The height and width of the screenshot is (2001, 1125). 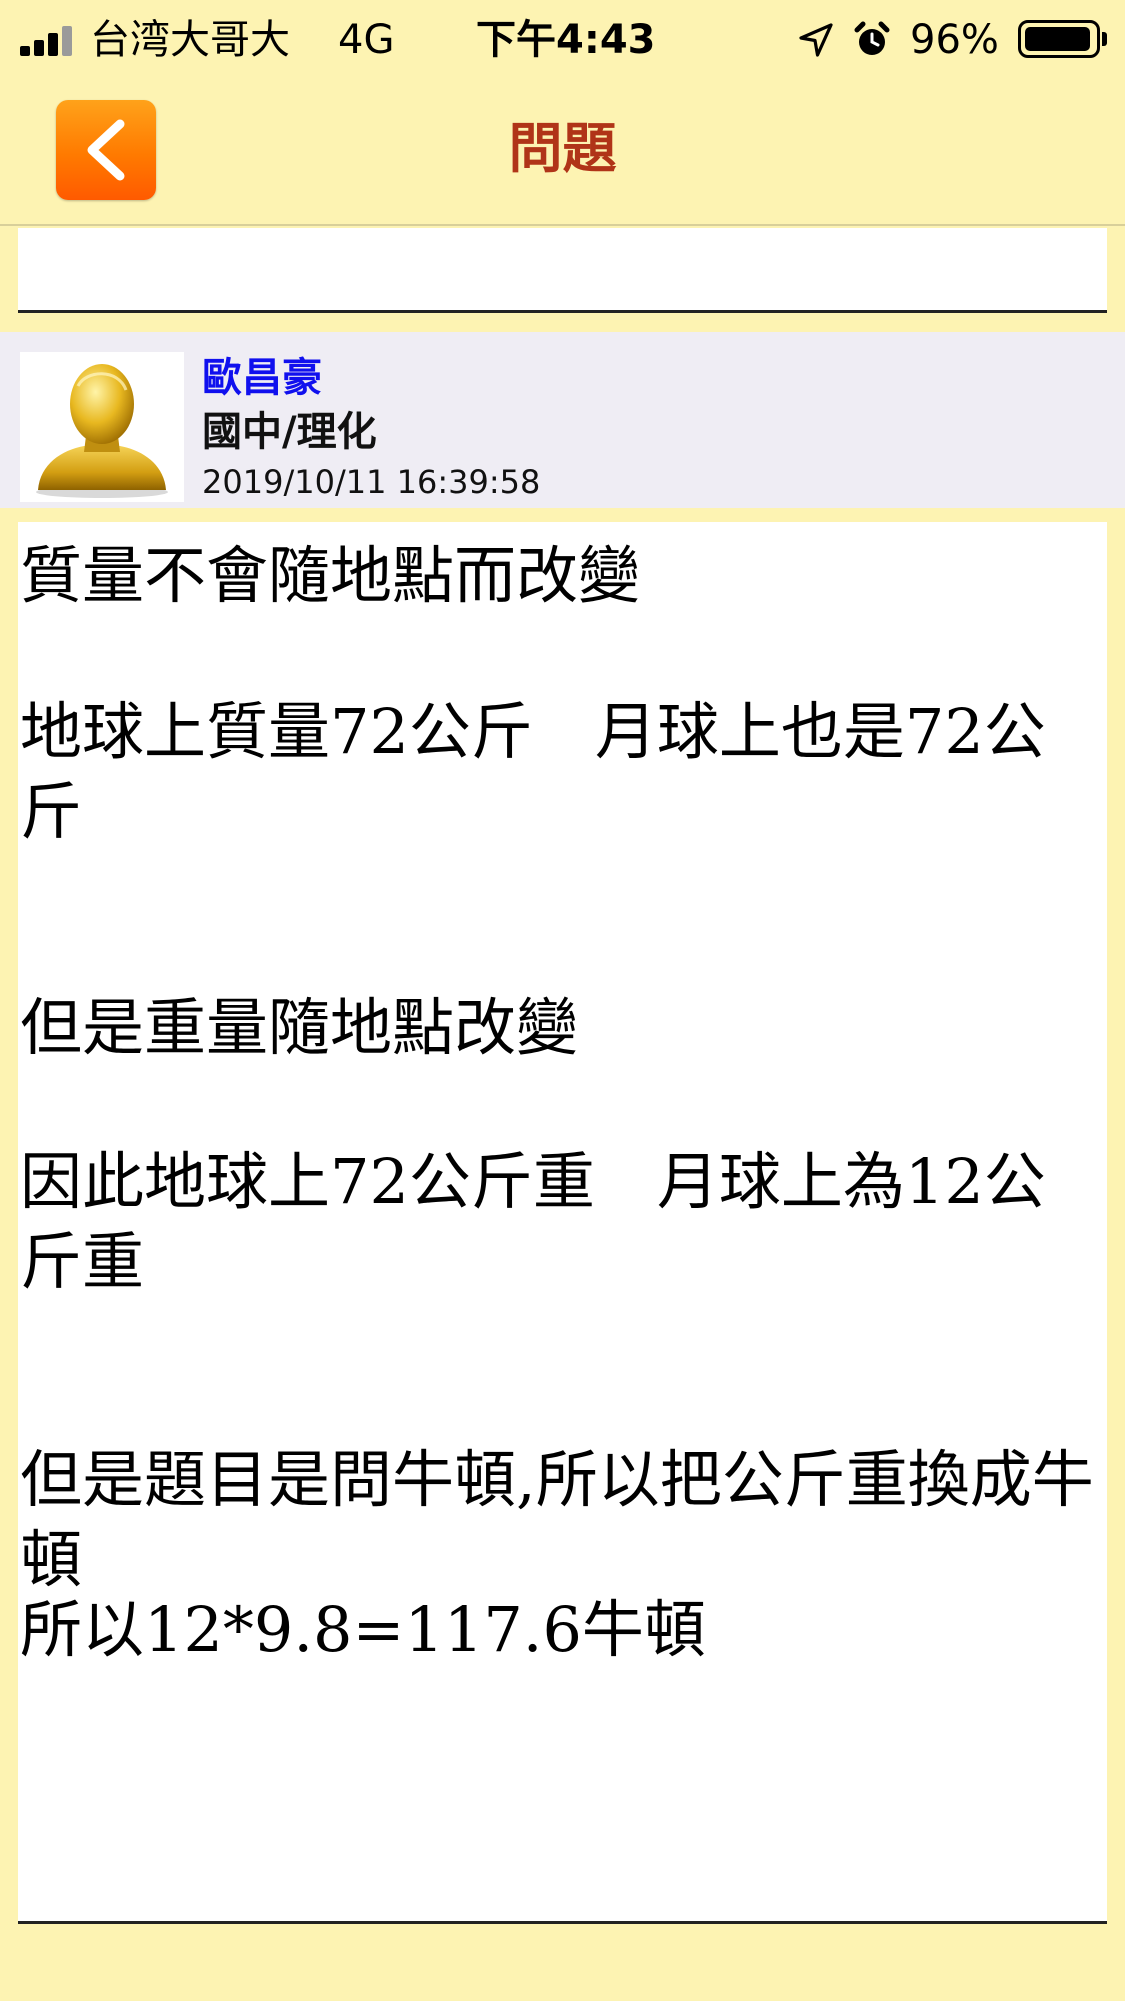 What do you see at coordinates (562, 270) in the screenshot?
I see `question-area-bottom` at bounding box center [562, 270].